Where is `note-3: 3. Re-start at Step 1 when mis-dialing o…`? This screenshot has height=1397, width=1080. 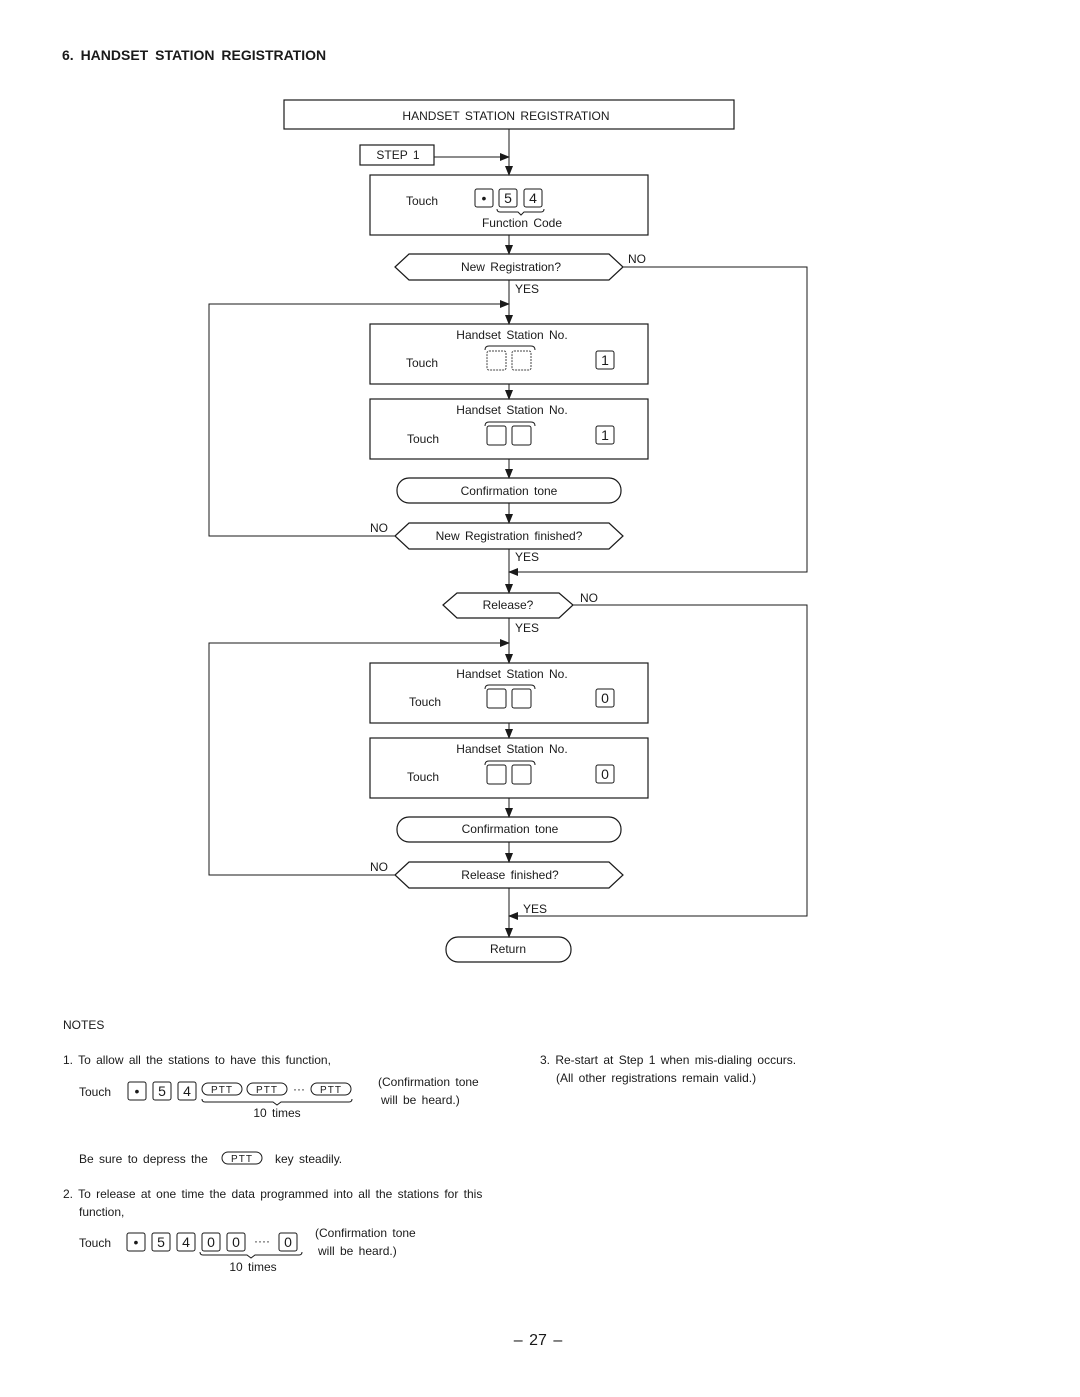 note-3: 3. Re-start at Step 1 when mis-dialing o… is located at coordinates (668, 1060).